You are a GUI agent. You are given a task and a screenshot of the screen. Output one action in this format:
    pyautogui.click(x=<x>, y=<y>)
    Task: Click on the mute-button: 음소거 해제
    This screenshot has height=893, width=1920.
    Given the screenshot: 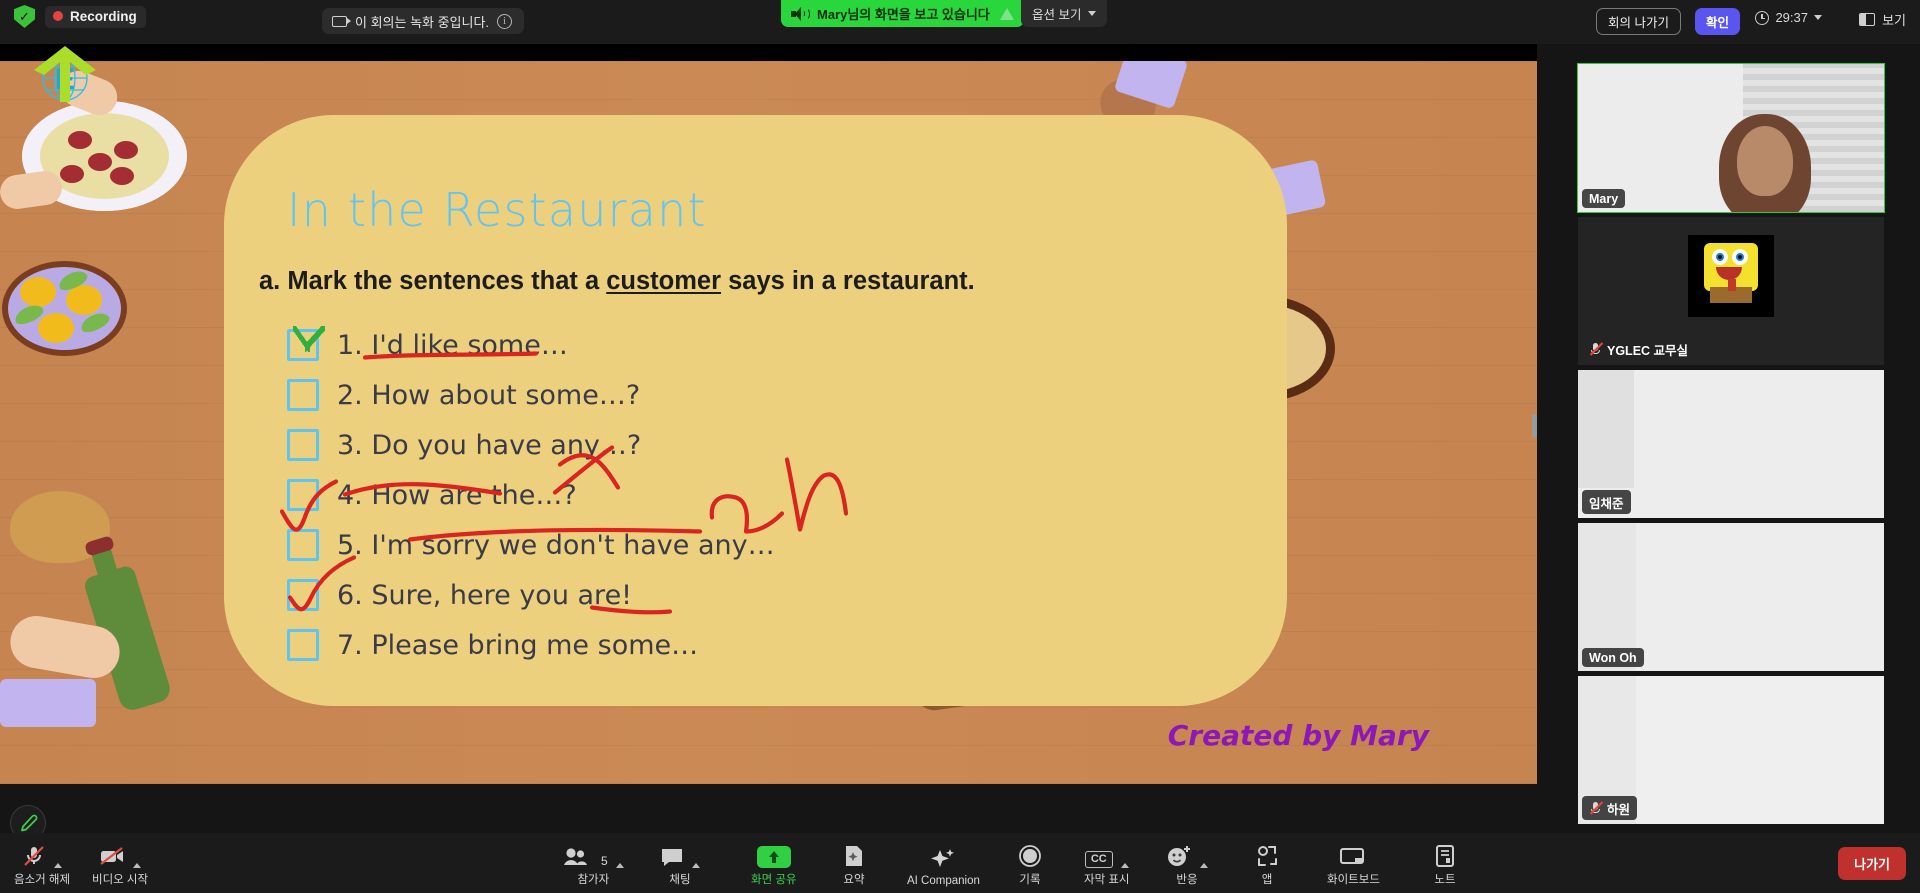 What is the action you would take?
    pyautogui.click(x=42, y=865)
    